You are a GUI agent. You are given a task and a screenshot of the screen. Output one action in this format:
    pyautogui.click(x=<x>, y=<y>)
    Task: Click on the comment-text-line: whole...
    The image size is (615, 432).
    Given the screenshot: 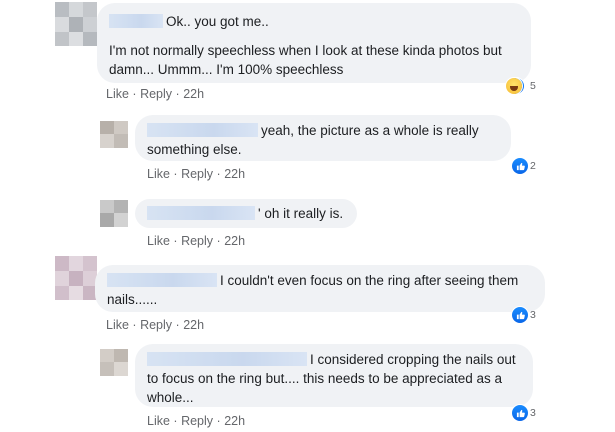 What is the action you would take?
    pyautogui.click(x=170, y=397)
    